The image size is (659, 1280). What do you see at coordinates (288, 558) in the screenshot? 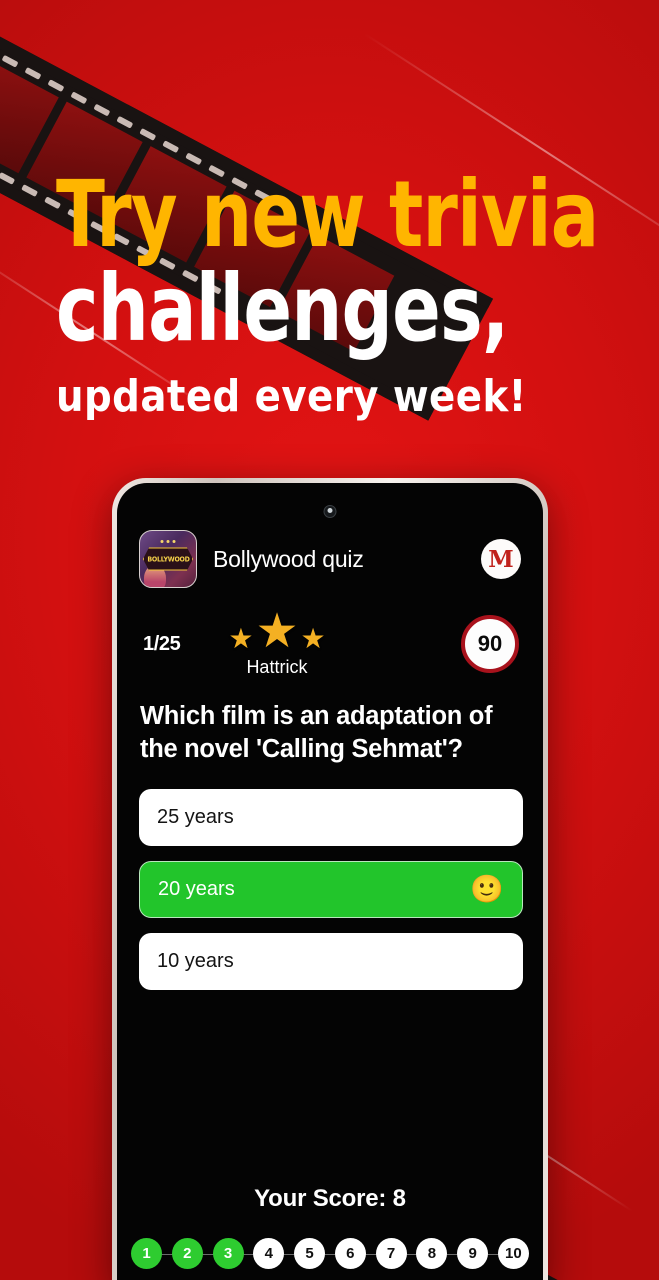
I see `app-title: Bollywood quiz` at bounding box center [288, 558].